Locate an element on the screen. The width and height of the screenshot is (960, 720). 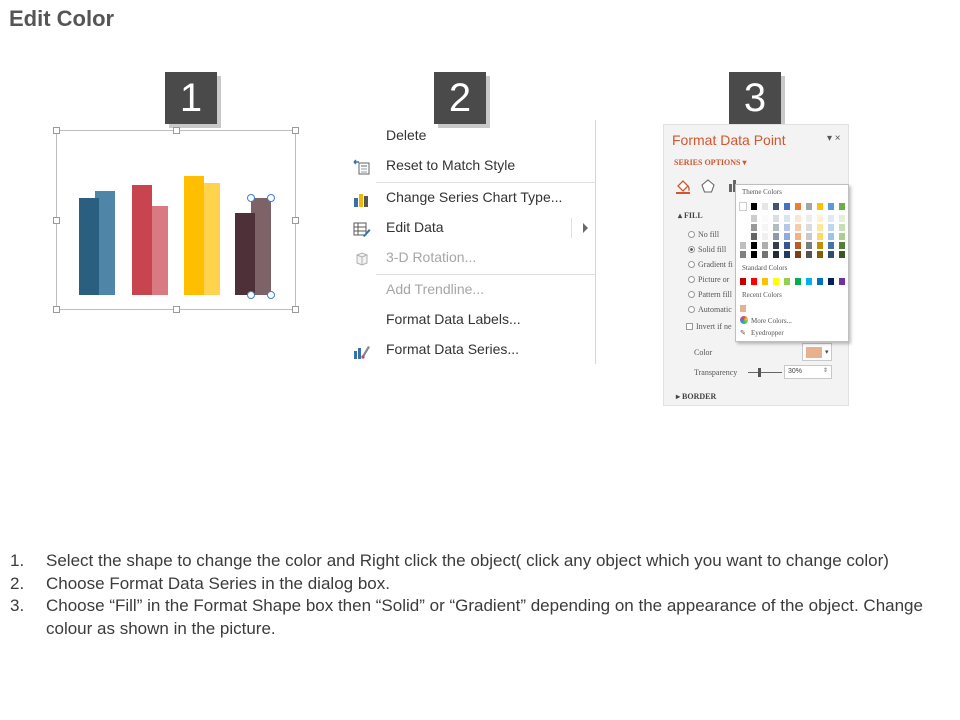
effects-tab-icon is located at coordinates (708, 188).